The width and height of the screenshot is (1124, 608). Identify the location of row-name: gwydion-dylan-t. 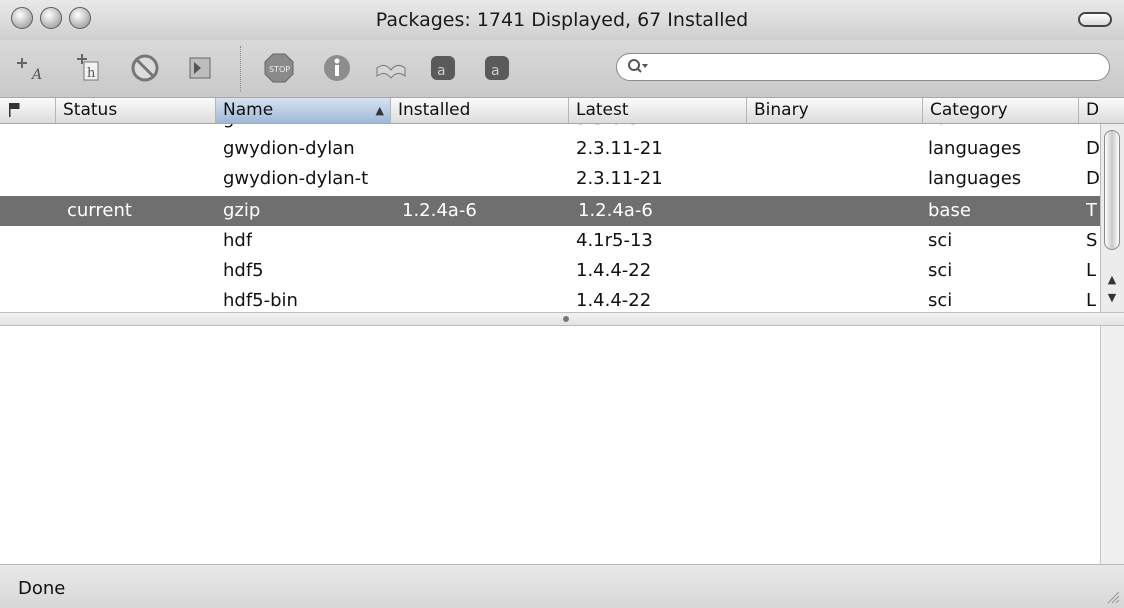
(296, 178).